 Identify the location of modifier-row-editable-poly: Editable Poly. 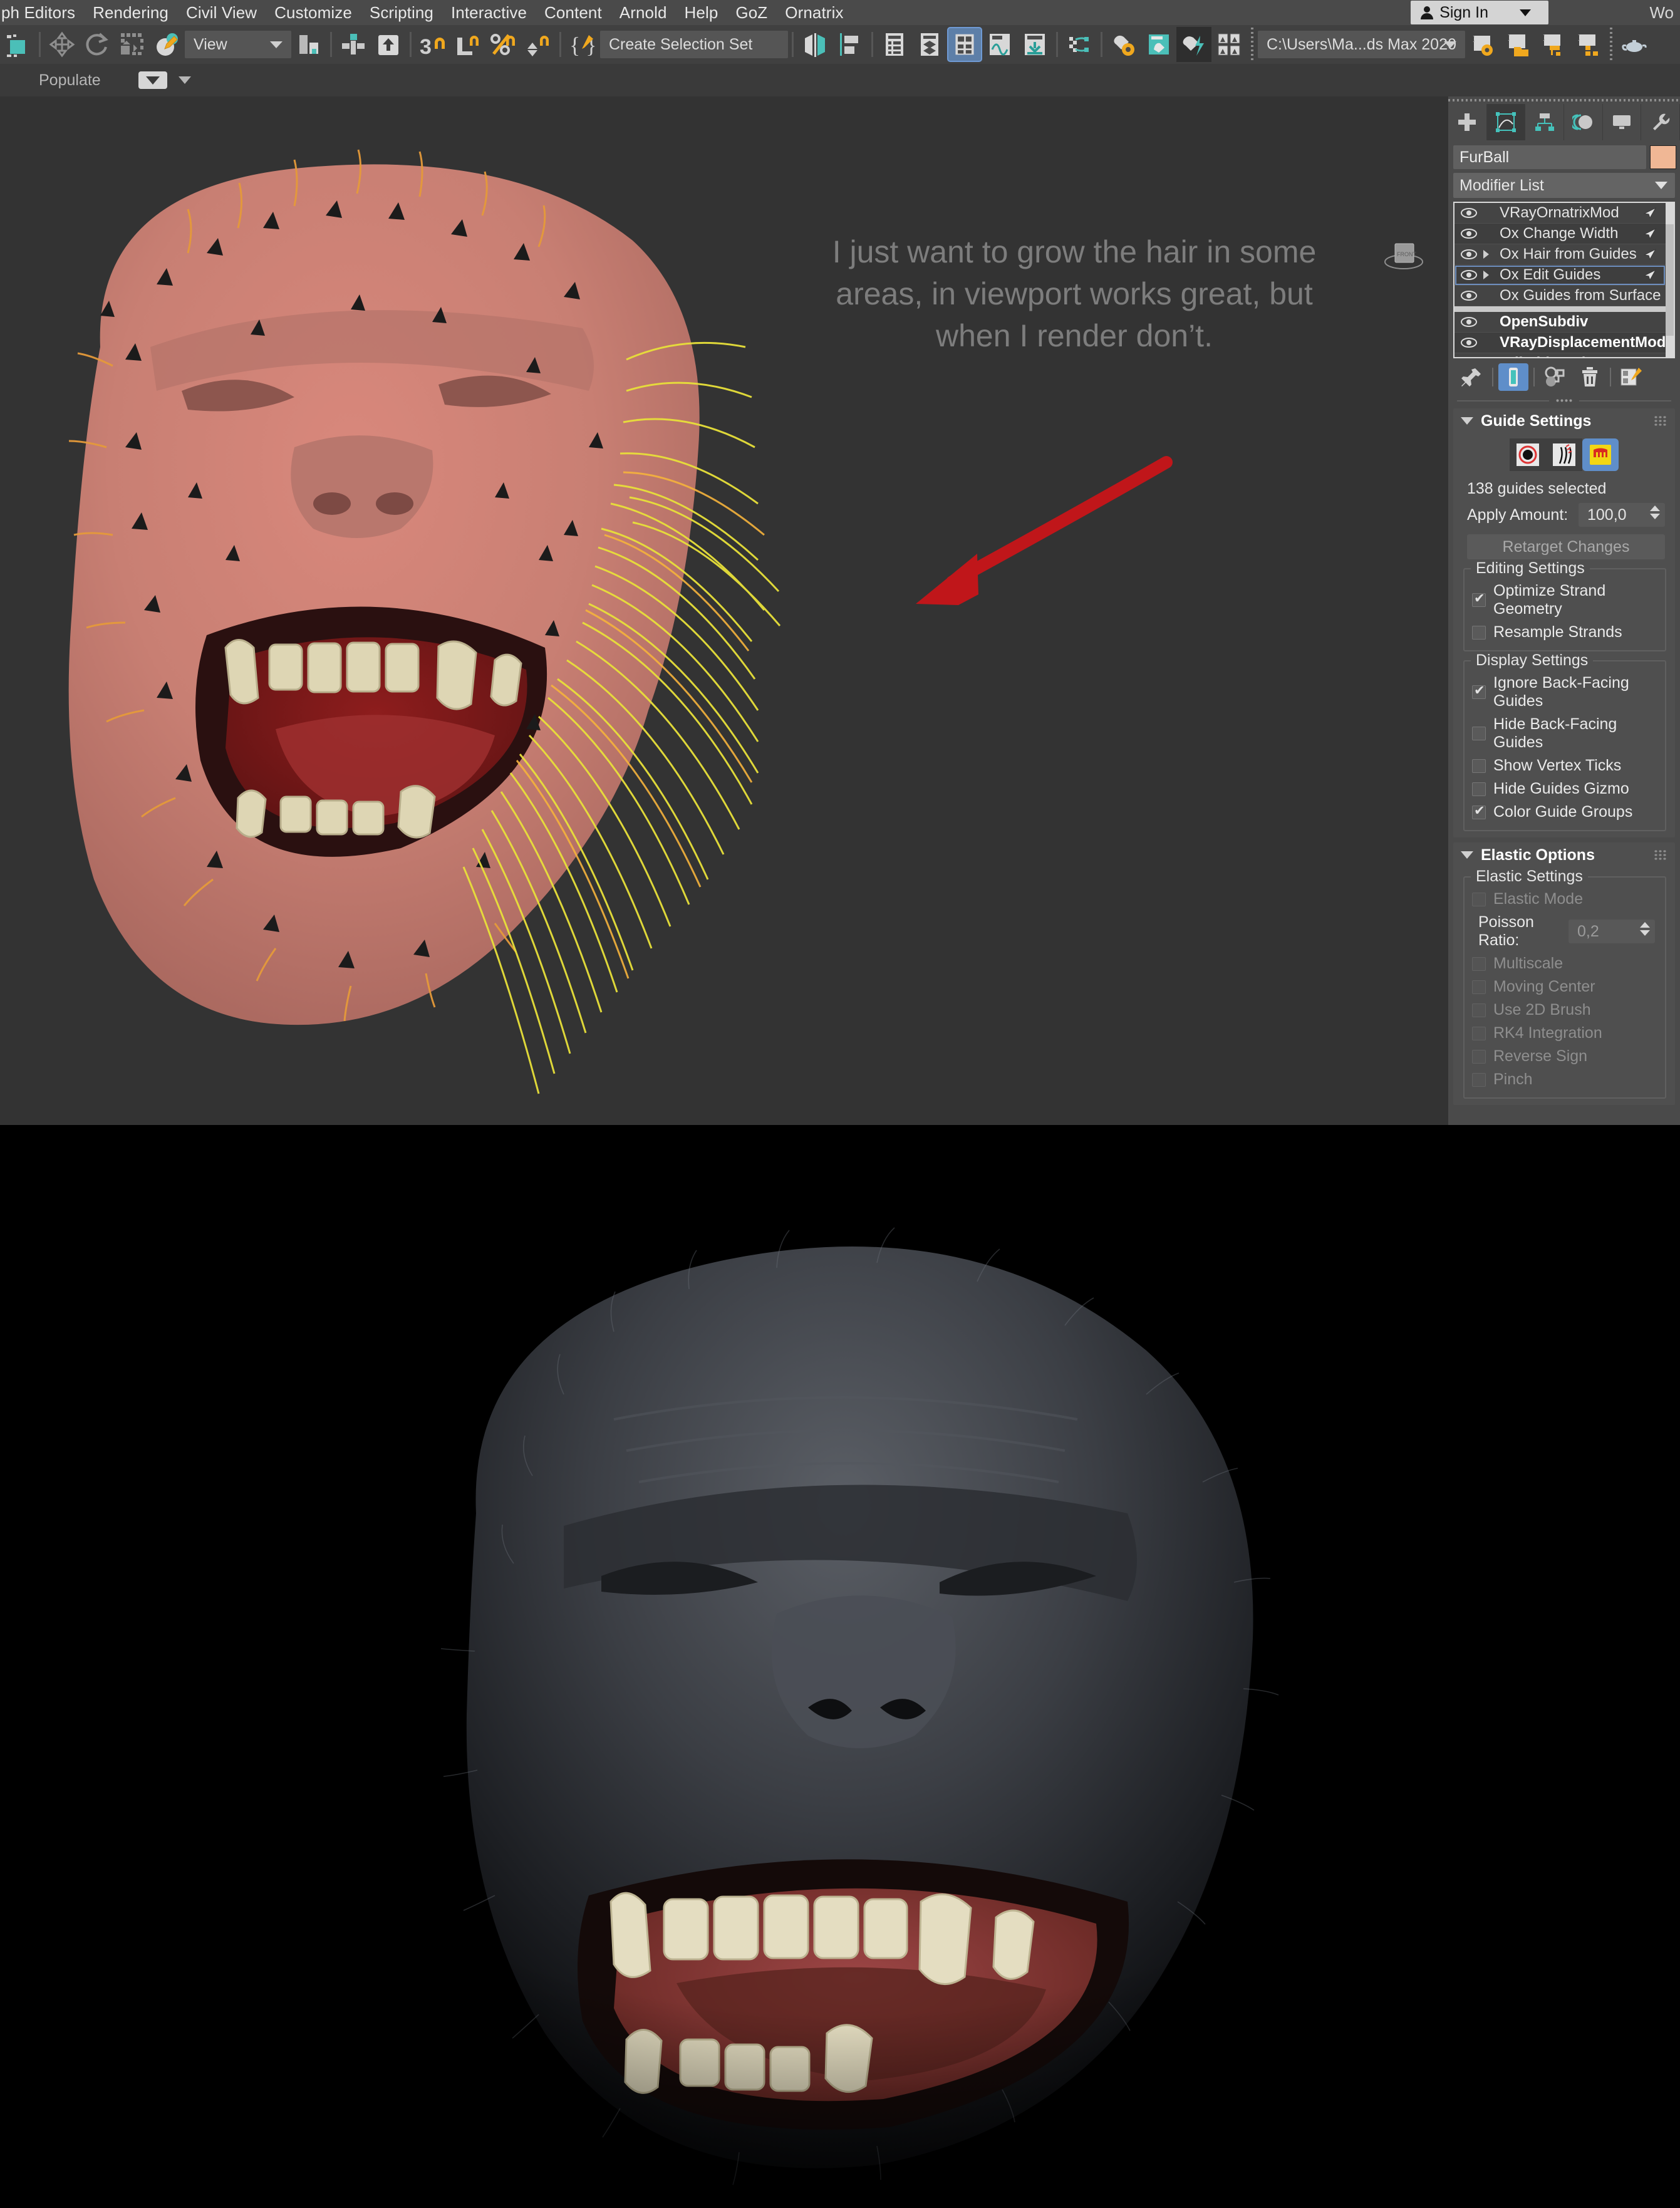
(1560, 355).